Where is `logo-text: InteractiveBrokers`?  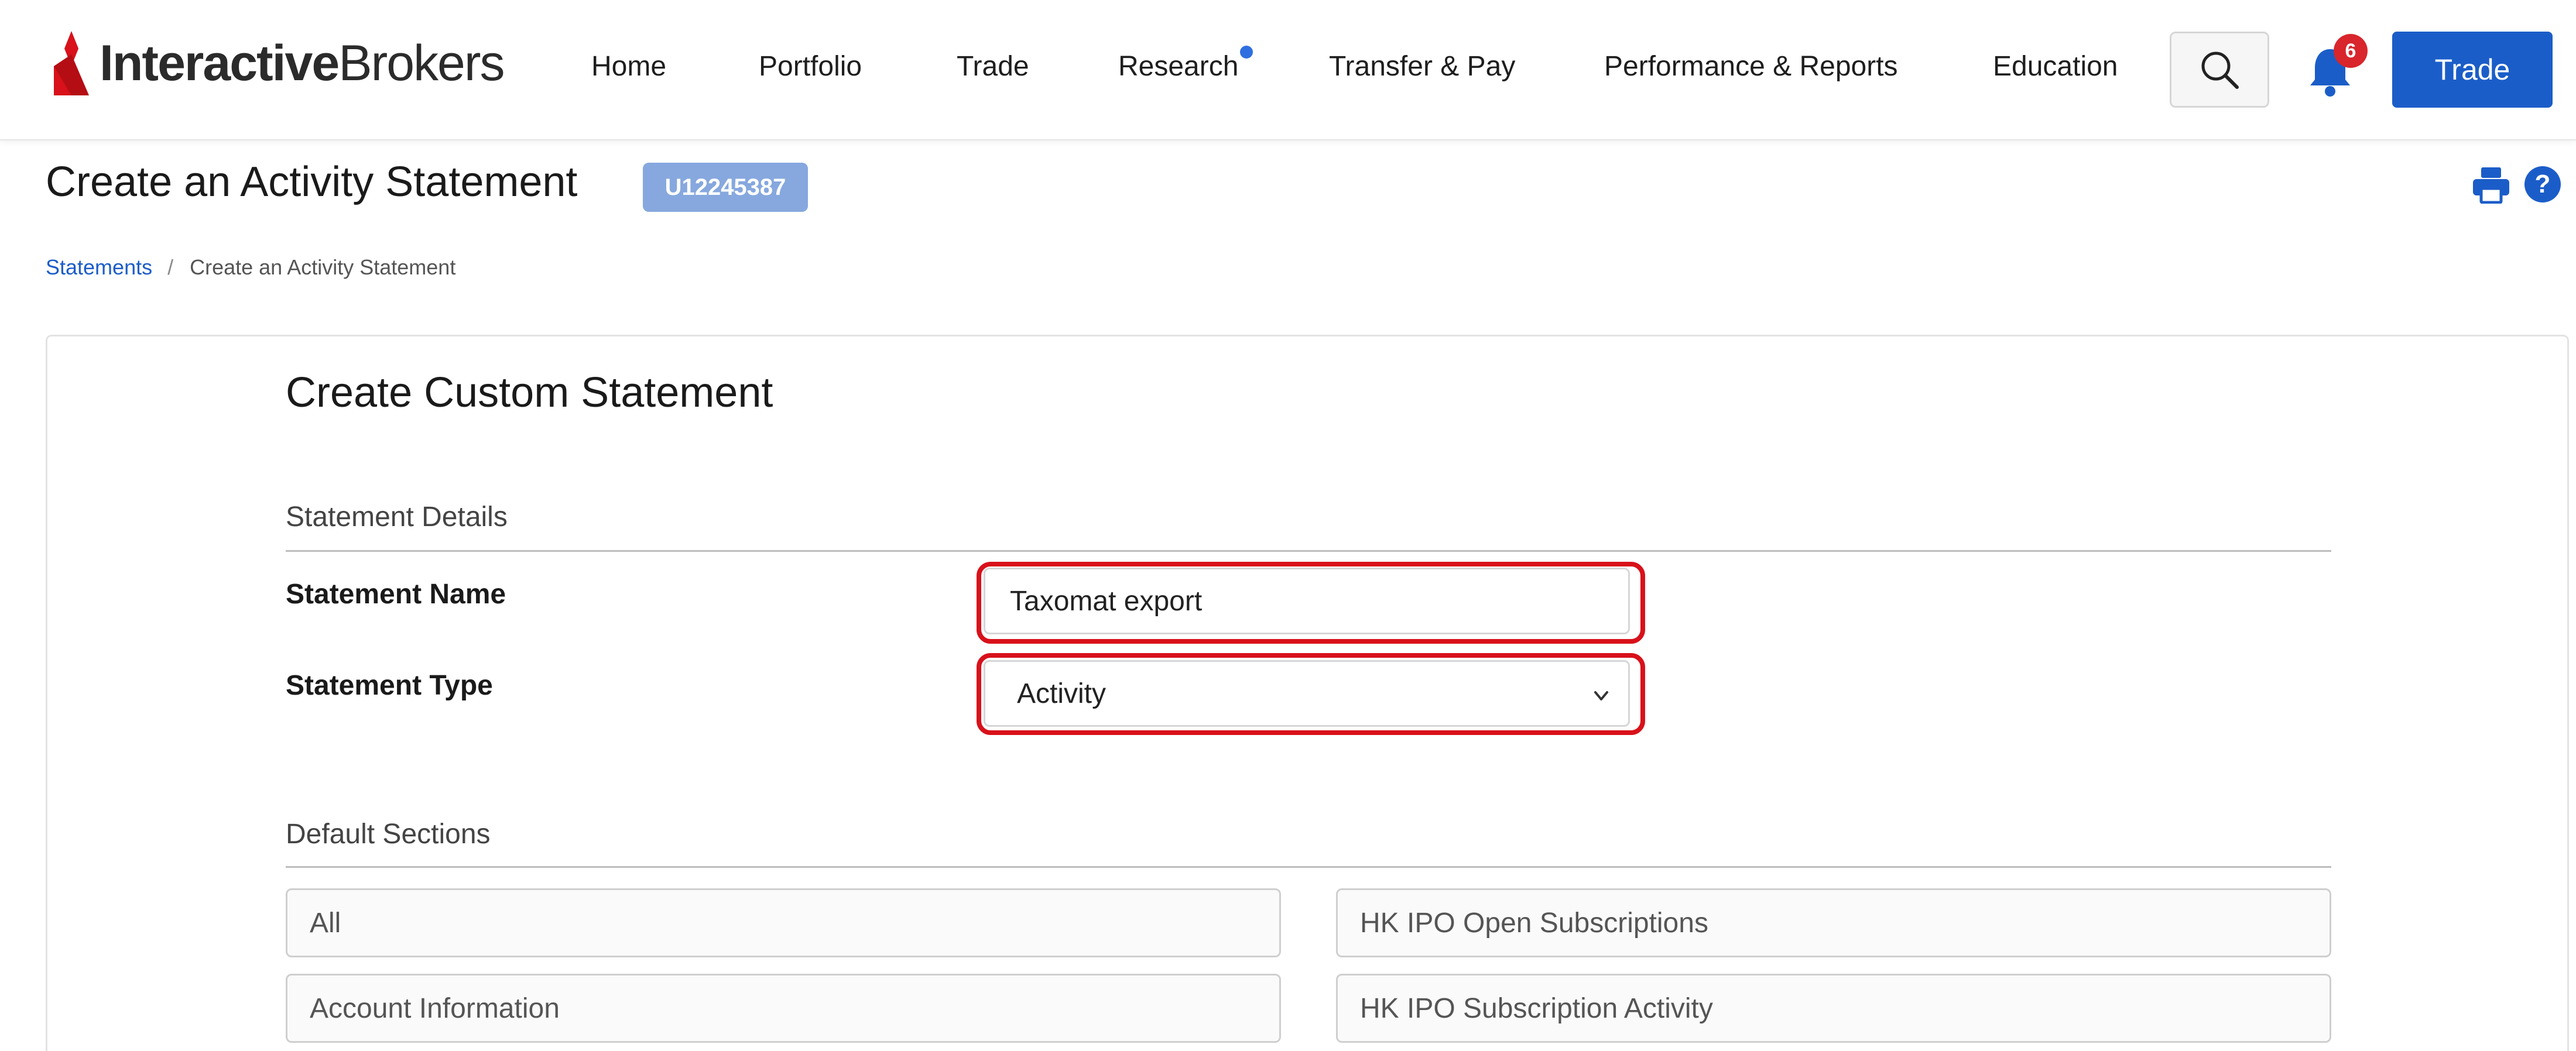 logo-text: InteractiveBrokers is located at coordinates (302, 63).